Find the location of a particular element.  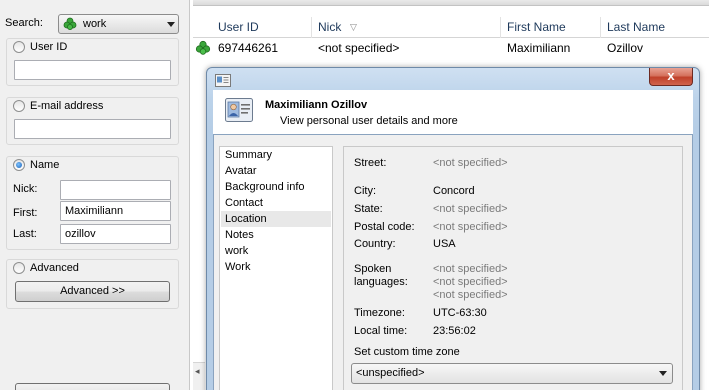

col-user-id: User ID is located at coordinates (262, 27).